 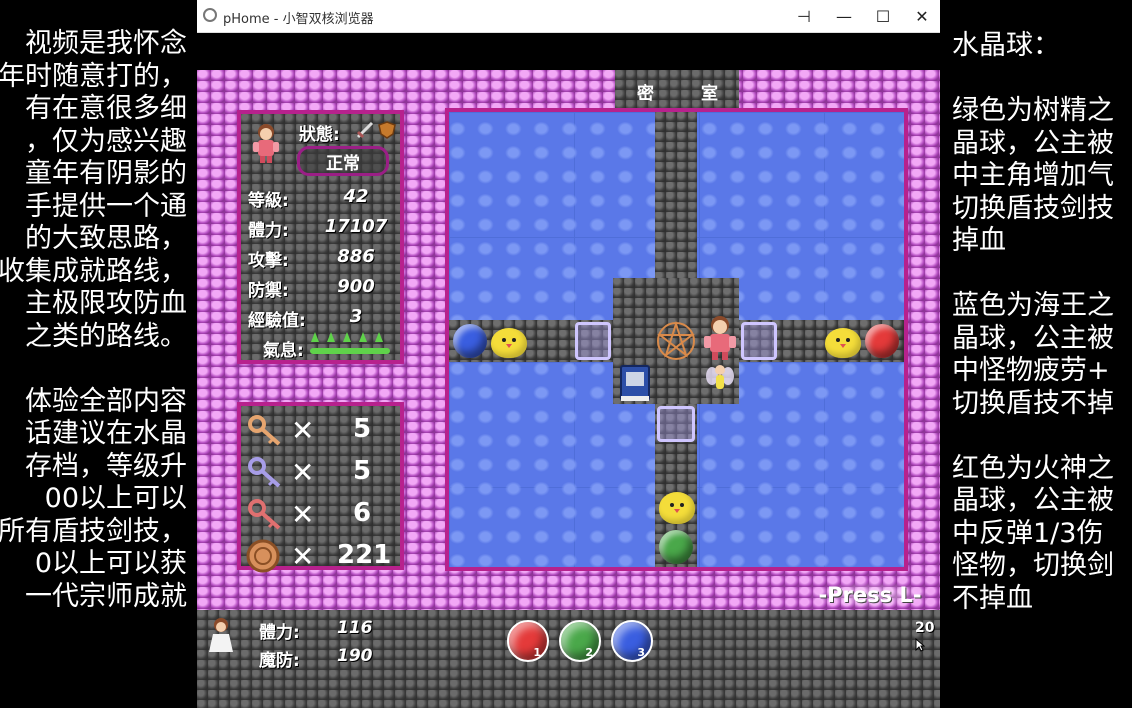 What do you see at coordinates (883, 16) in the screenshot?
I see `maximize-button: ☐` at bounding box center [883, 16].